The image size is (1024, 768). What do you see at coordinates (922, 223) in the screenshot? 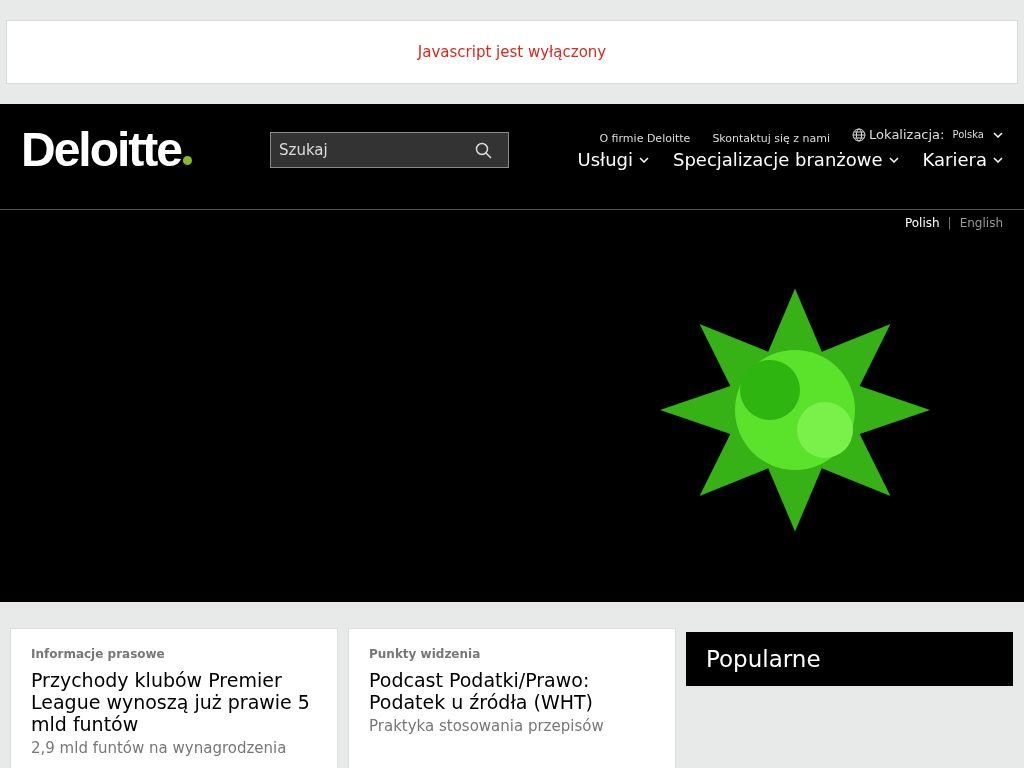
I see `language-link: Polish` at bounding box center [922, 223].